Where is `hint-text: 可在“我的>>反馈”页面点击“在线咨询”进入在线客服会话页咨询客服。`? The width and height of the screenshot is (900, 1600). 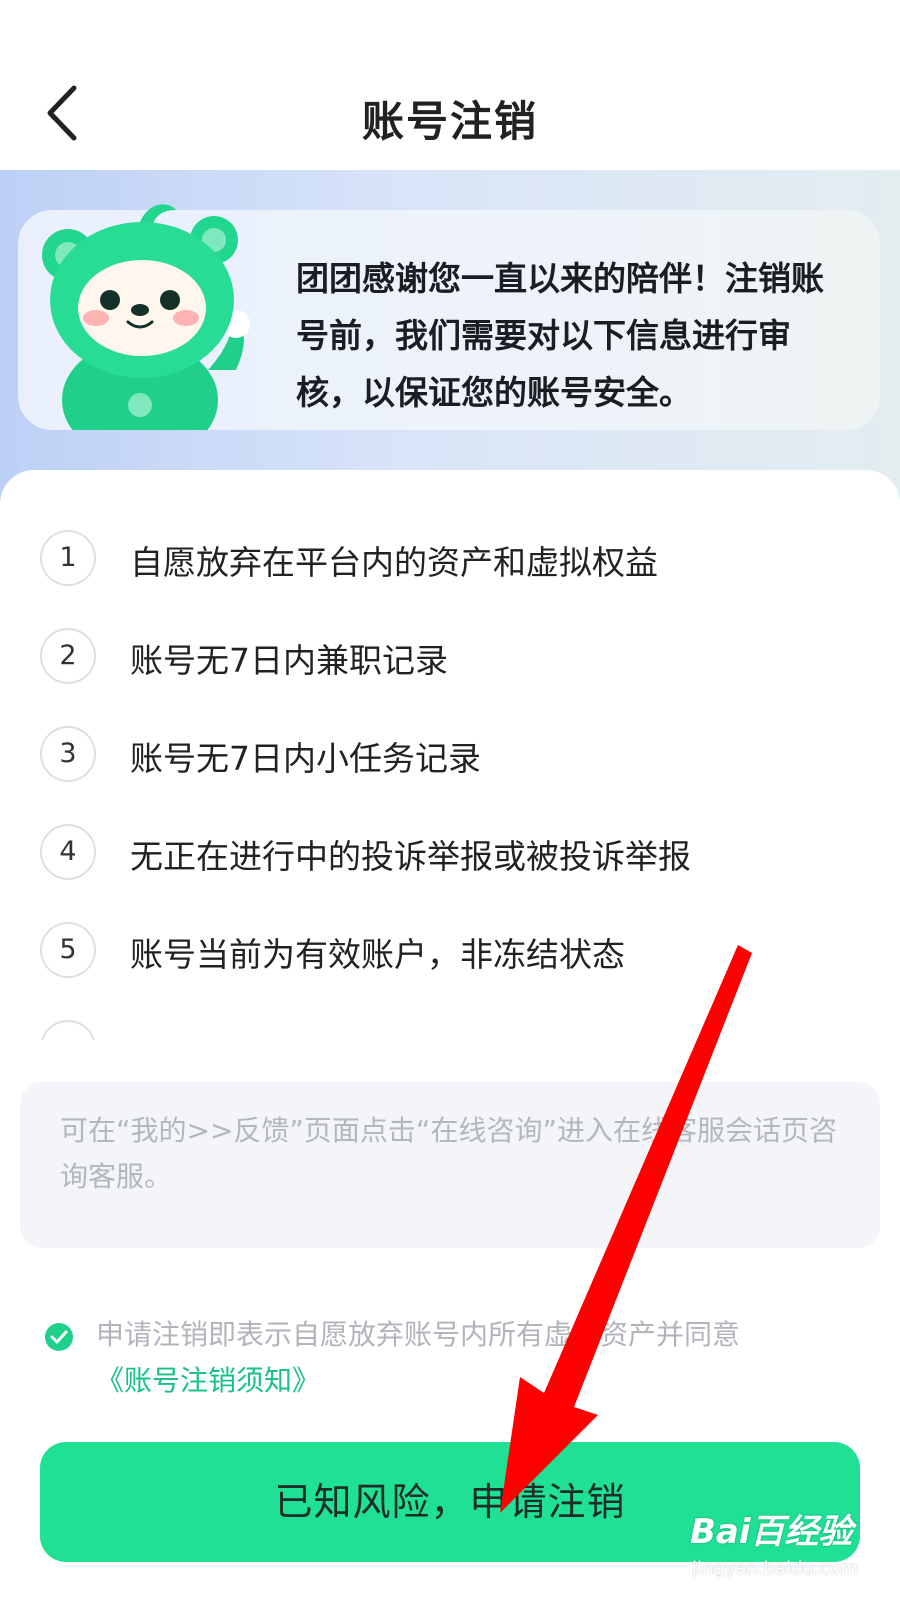 hint-text: 可在“我的>>反馈”页面点击“在线咨询”进入在线客服会话页咨询客服。 is located at coordinates (448, 1153).